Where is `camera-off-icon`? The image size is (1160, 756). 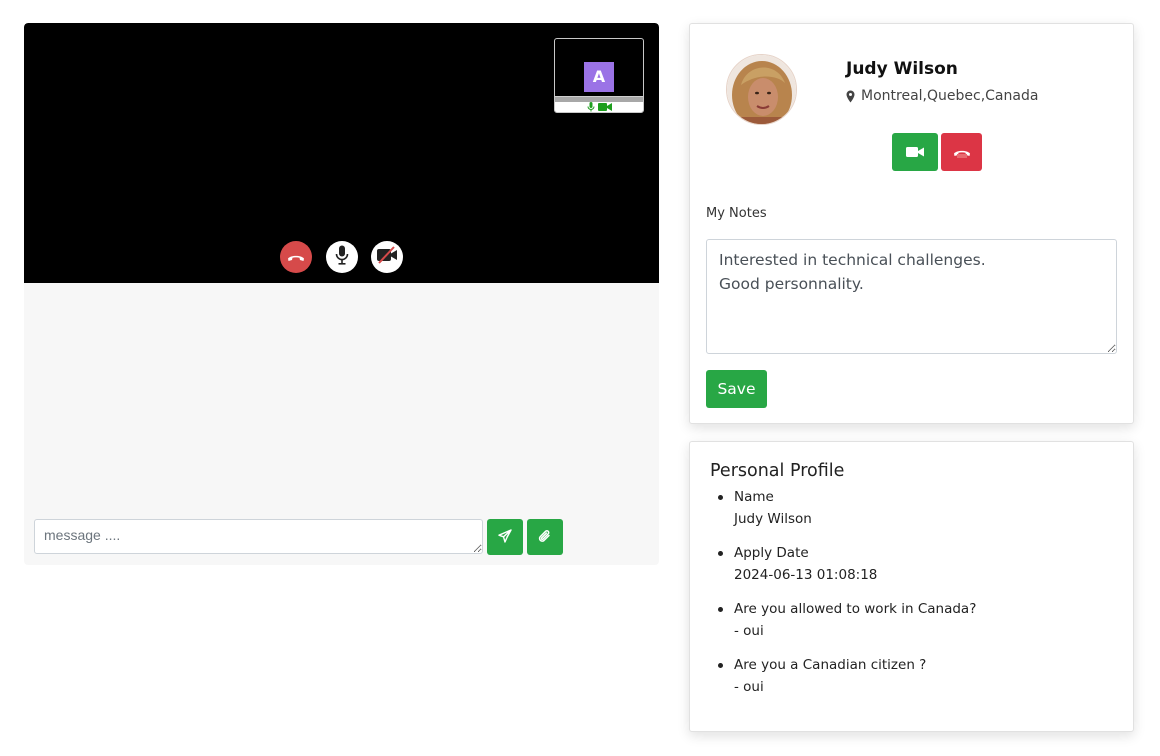 camera-off-icon is located at coordinates (387, 257).